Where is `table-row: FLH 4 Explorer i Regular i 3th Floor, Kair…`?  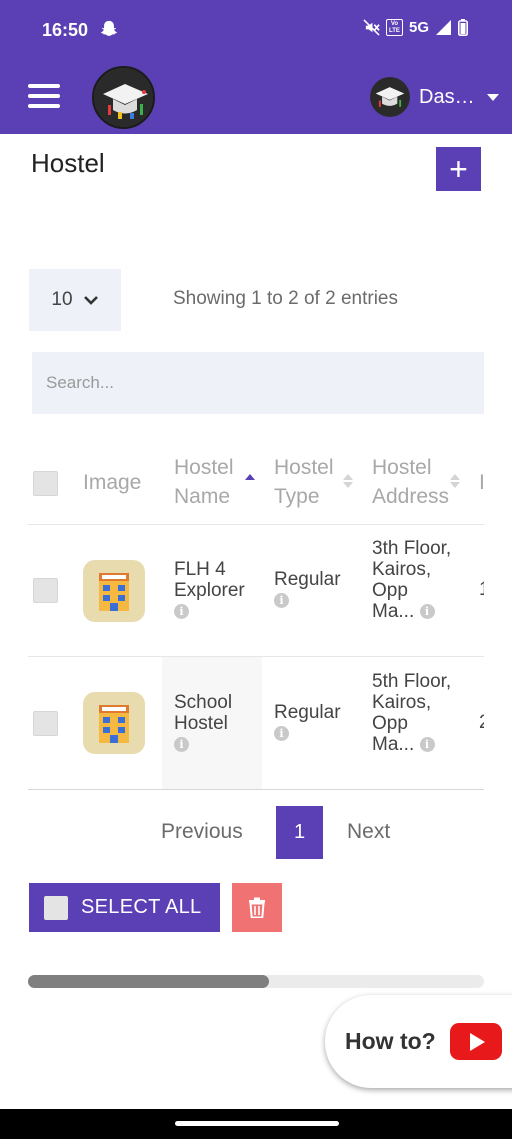
table-row: FLH 4 Explorer i Regular i 3th Floor, Kair… is located at coordinates (256, 591).